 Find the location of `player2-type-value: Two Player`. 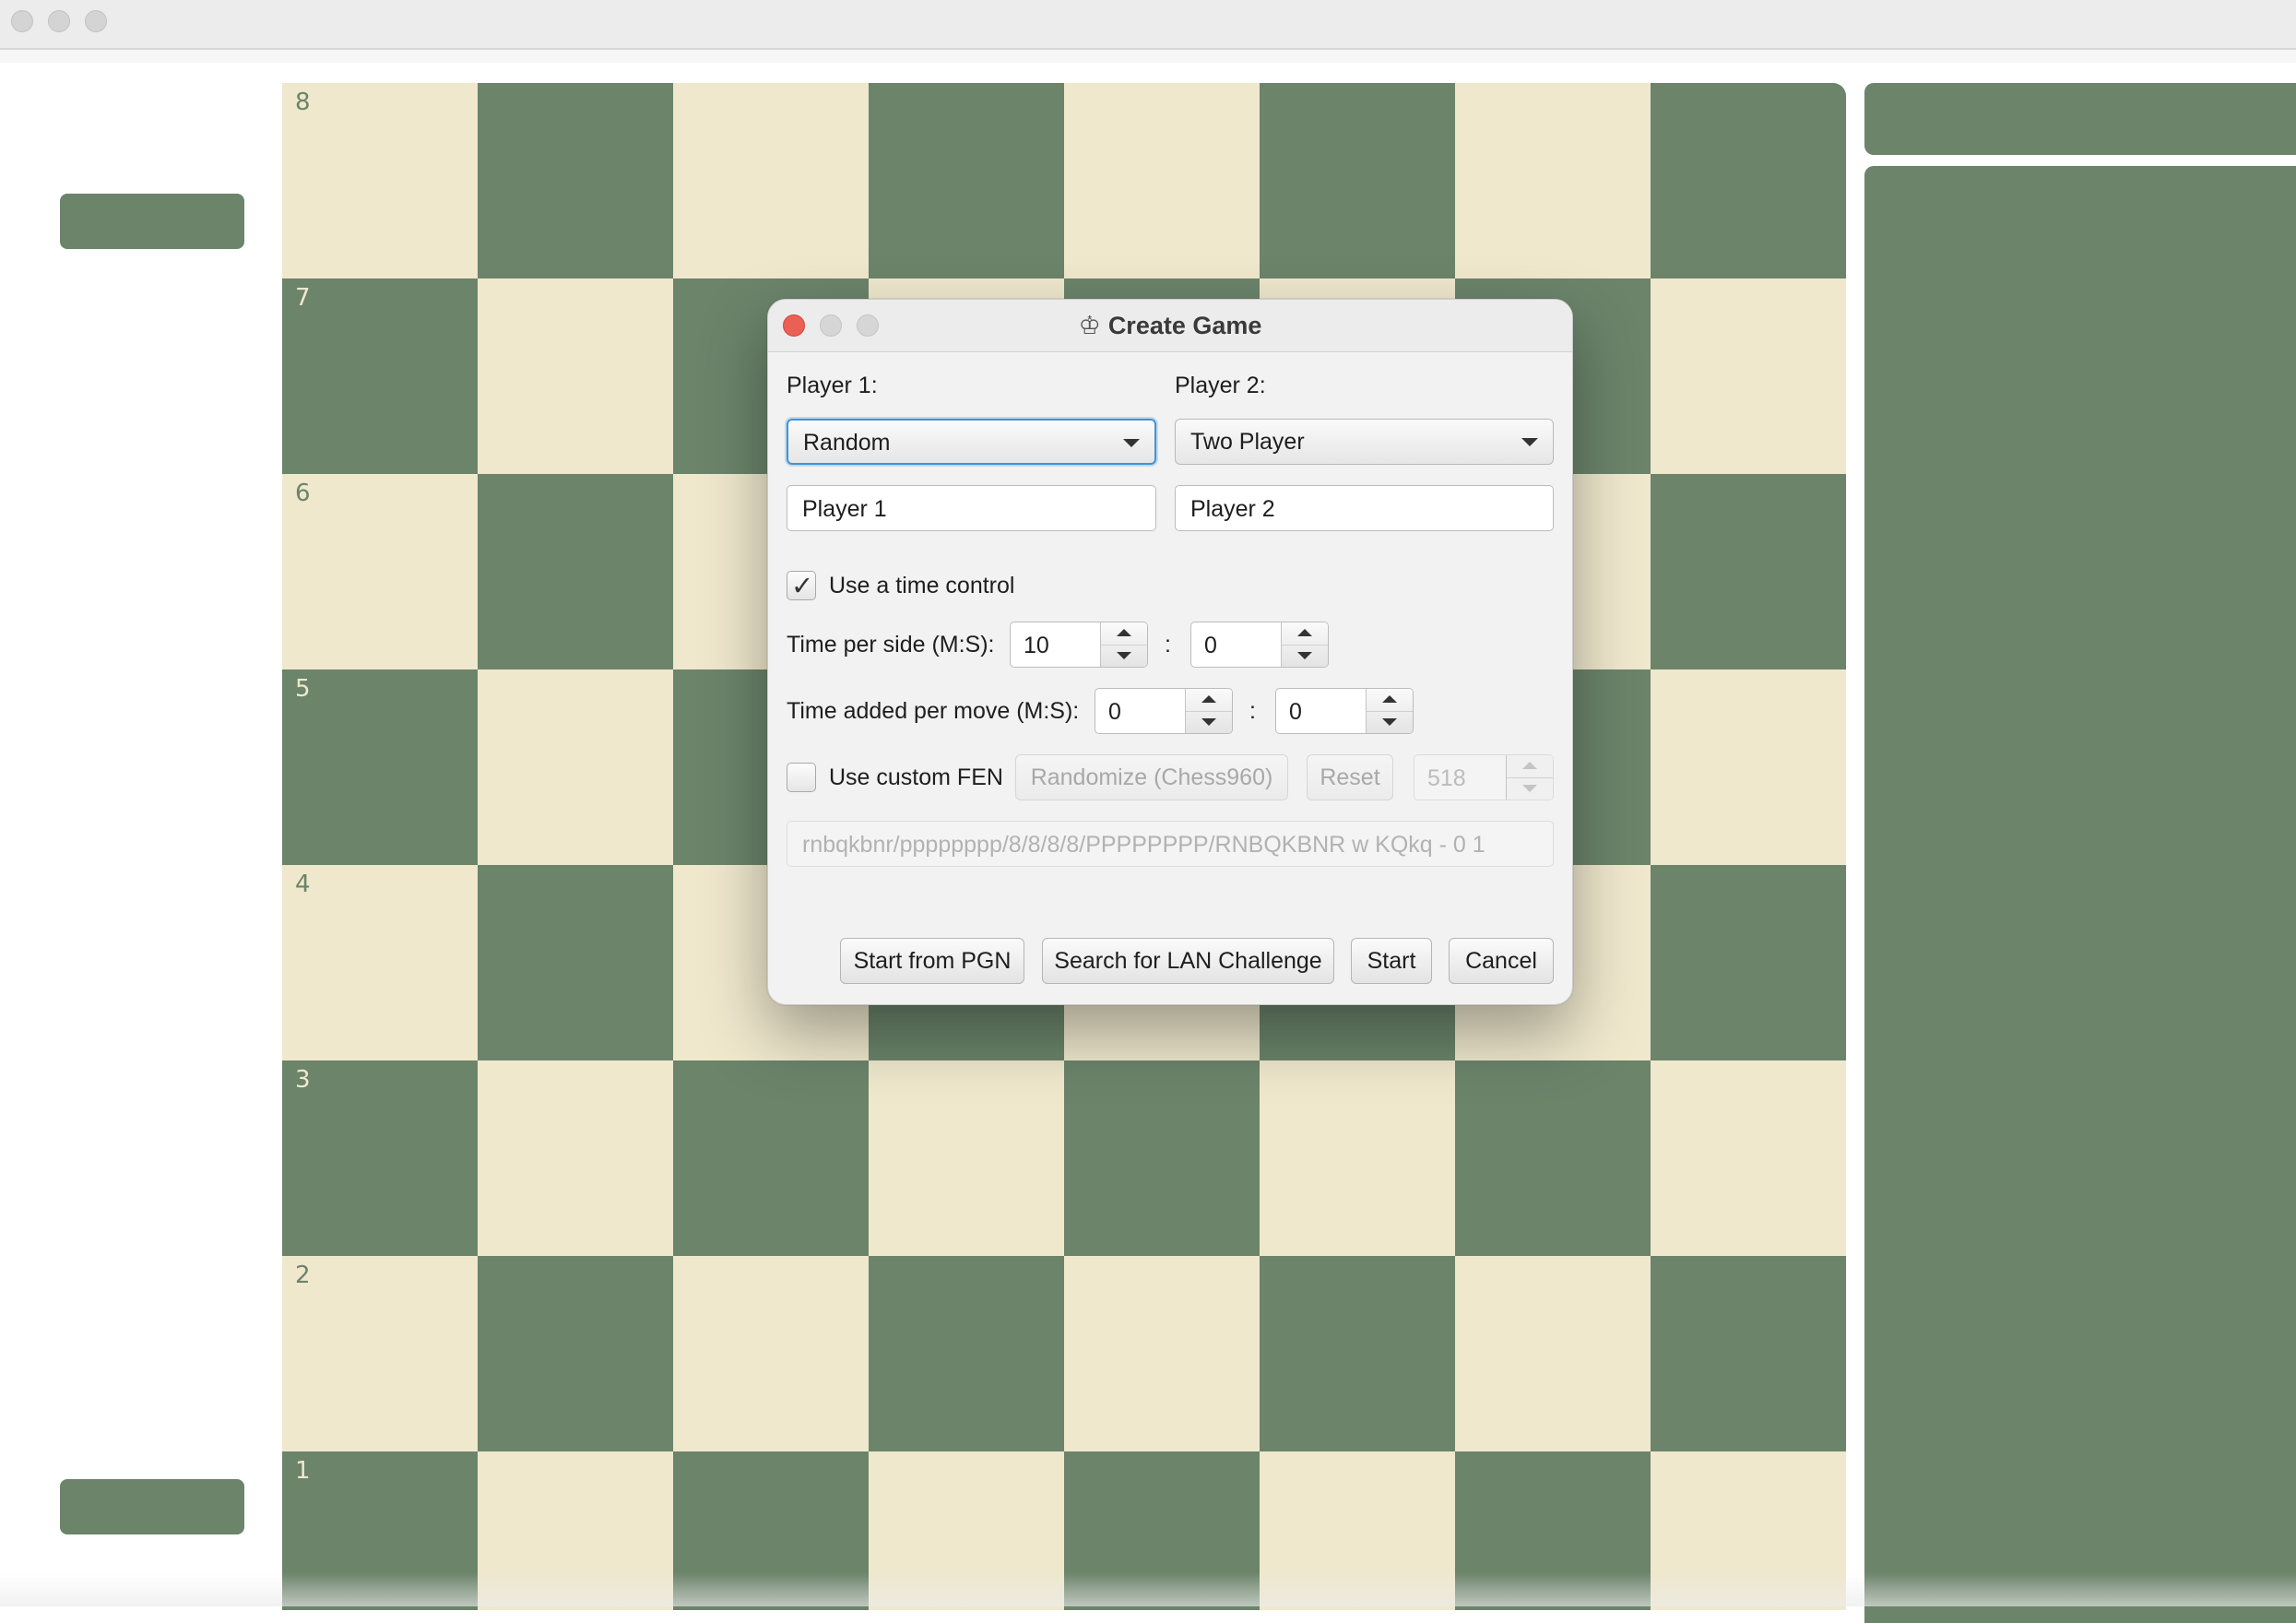

player2-type-value: Two Player is located at coordinates (1247, 442).